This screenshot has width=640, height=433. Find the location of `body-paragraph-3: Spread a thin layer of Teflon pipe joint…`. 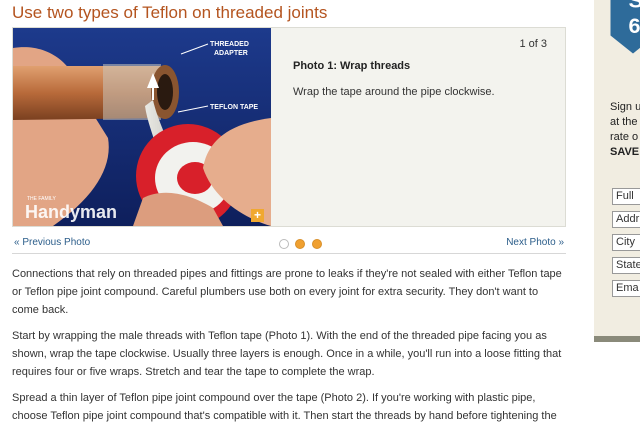

body-paragraph-3: Spread a thin layer of Teflon pipe joint… is located at coordinates (290, 407).